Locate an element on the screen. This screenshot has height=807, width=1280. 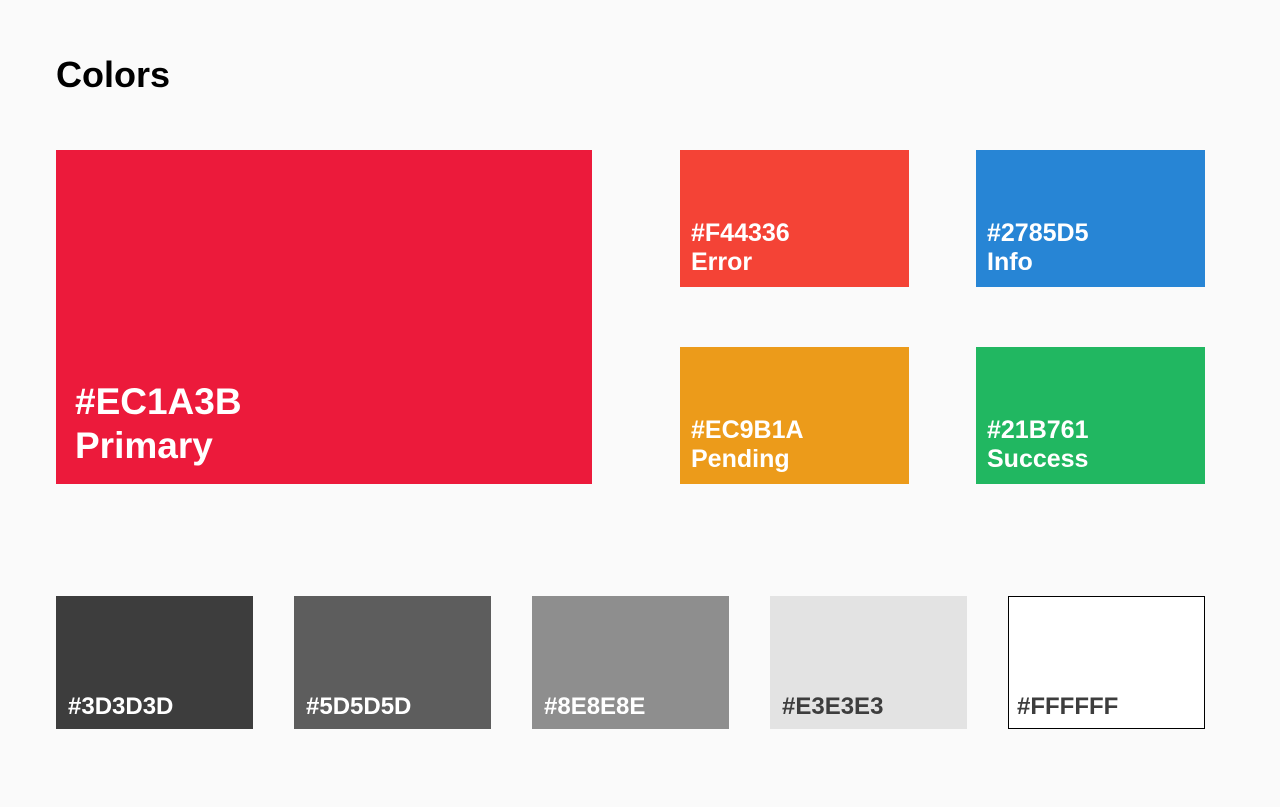
swatch-caption: #3D3D3D is located at coordinates (120, 707).